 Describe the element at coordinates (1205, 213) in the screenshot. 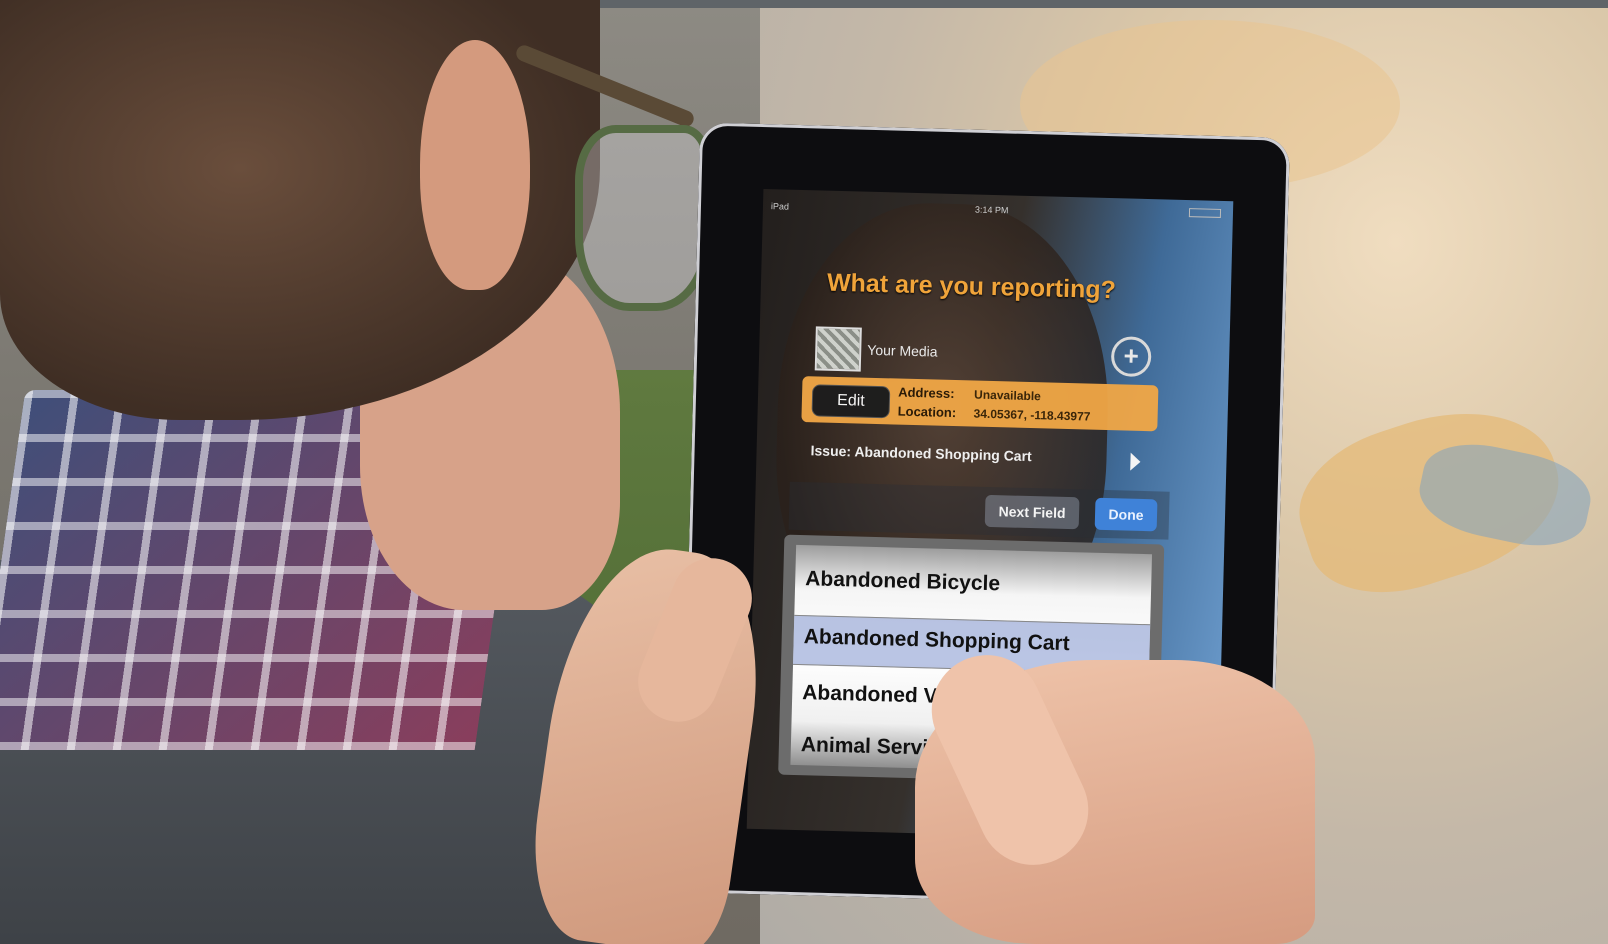

I see `battery-icon` at that location.